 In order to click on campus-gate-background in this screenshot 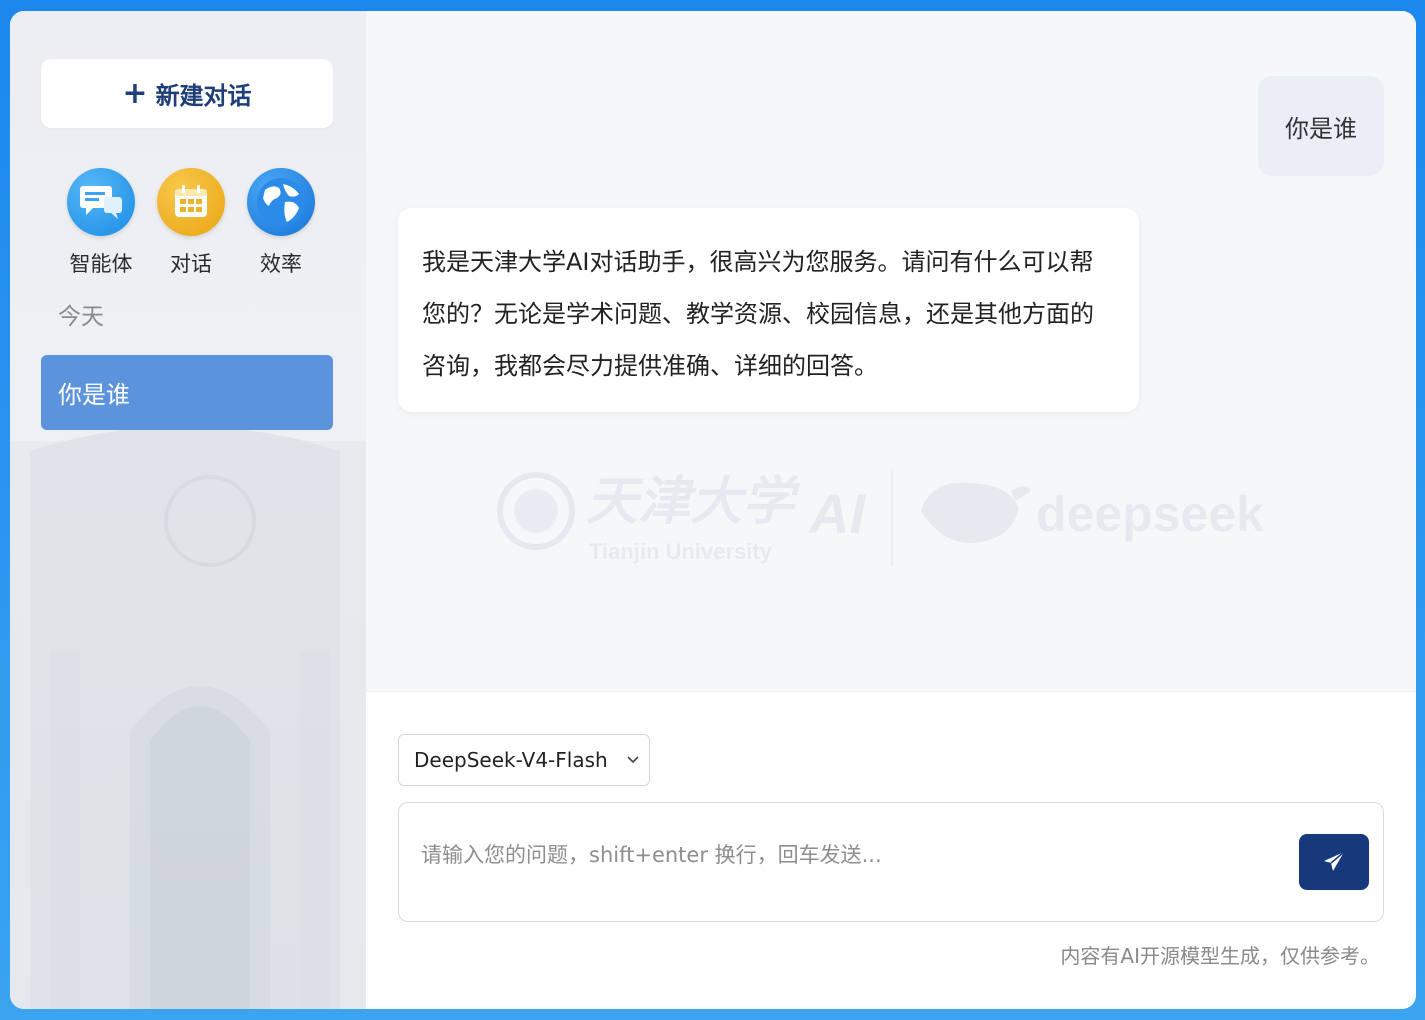, I will do `click(188, 717)`.